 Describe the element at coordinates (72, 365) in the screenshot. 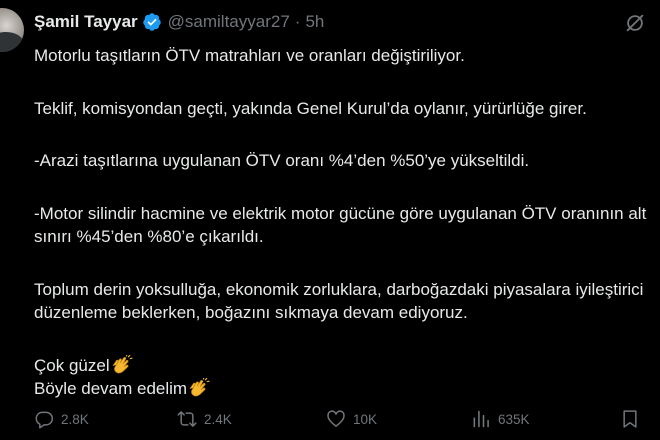

I see `closing-line-1: Çok güzel` at that location.